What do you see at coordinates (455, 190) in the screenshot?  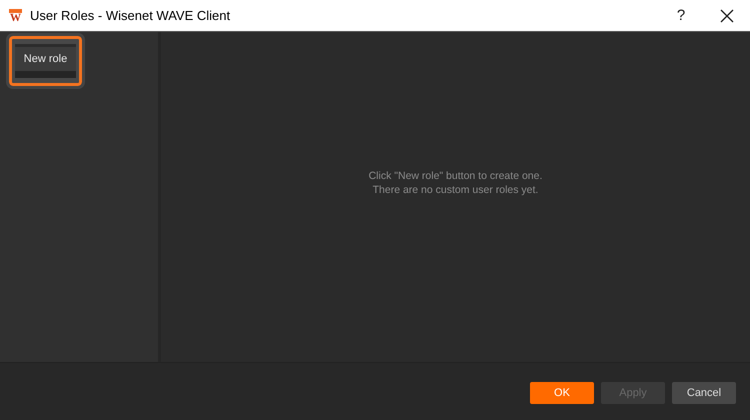 I see `empty-message: There are no custom user roles yet.` at bounding box center [455, 190].